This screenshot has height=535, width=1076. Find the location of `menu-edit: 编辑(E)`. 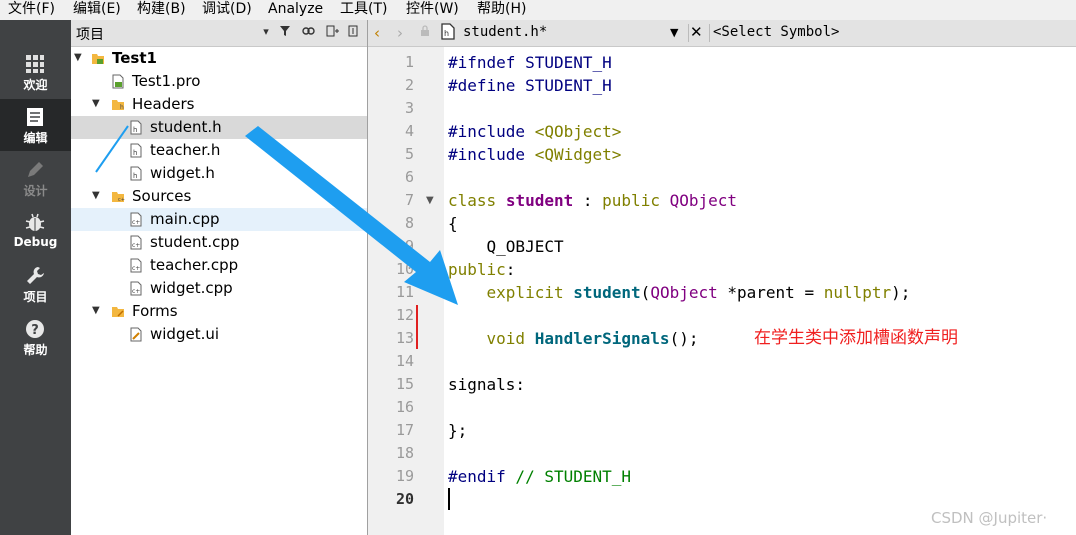

menu-edit: 编辑(E) is located at coordinates (97, 9).